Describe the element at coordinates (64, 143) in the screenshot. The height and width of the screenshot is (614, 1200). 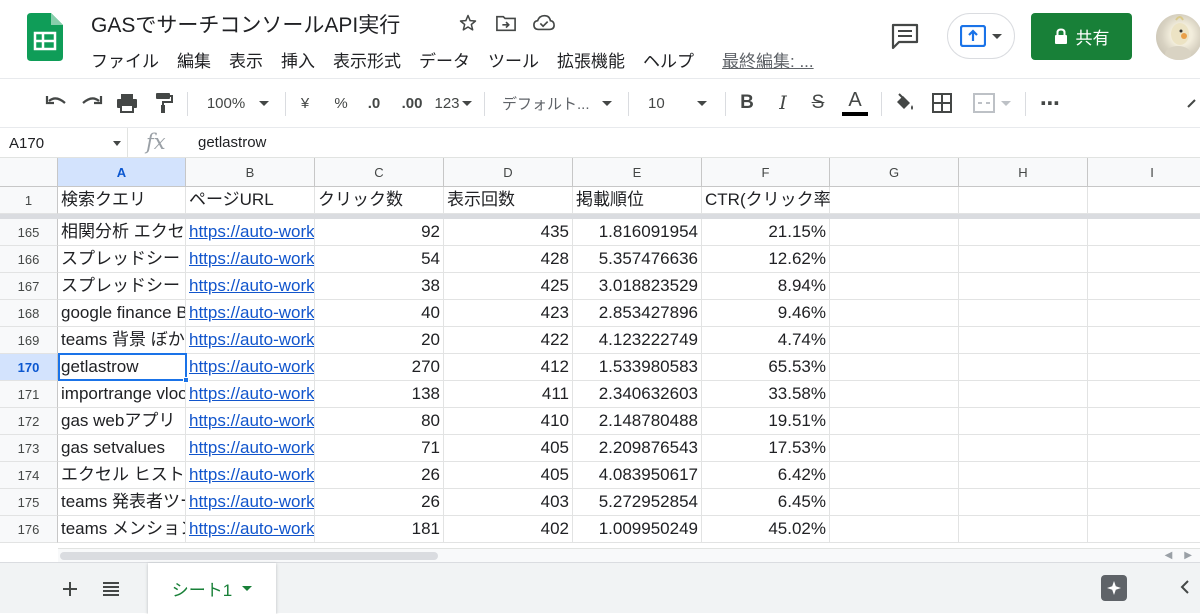
I see `name-box: A170` at that location.